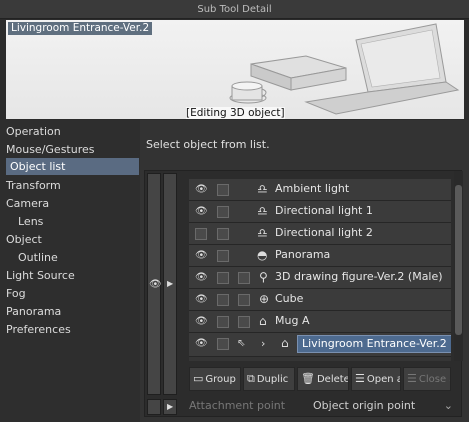 Image resolution: width=469 pixels, height=422 pixels. Describe the element at coordinates (50, 149) in the screenshot. I see `sidebar-item-mouse-gestures: Mouse/Gestures` at that location.